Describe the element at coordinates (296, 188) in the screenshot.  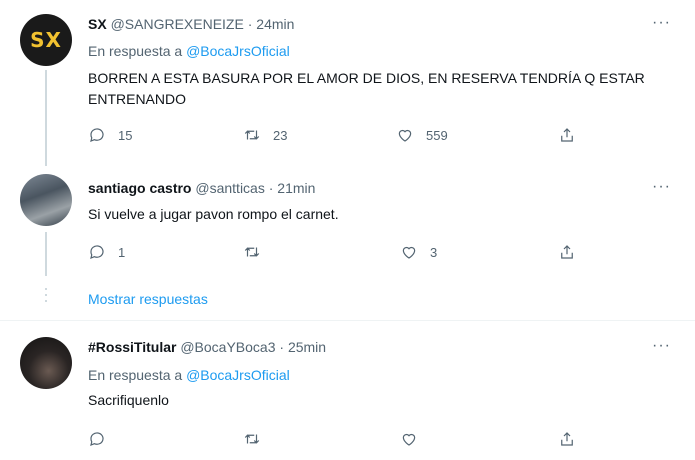
I see `timestamp: 21min` at that location.